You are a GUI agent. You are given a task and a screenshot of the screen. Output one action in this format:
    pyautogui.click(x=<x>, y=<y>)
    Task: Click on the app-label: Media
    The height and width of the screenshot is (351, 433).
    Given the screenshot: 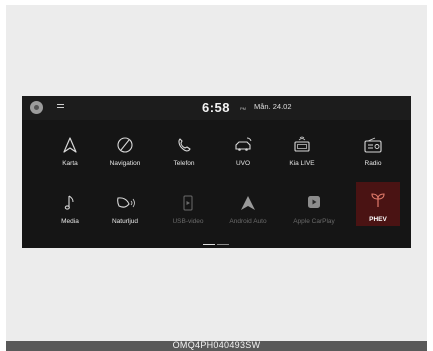 What is the action you would take?
    pyautogui.click(x=70, y=221)
    